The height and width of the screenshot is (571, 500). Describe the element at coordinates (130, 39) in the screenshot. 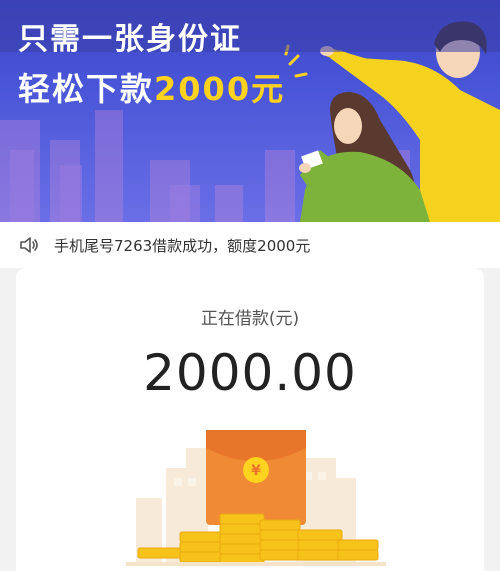

I see `banner-headline: 只需一张身份证` at that location.